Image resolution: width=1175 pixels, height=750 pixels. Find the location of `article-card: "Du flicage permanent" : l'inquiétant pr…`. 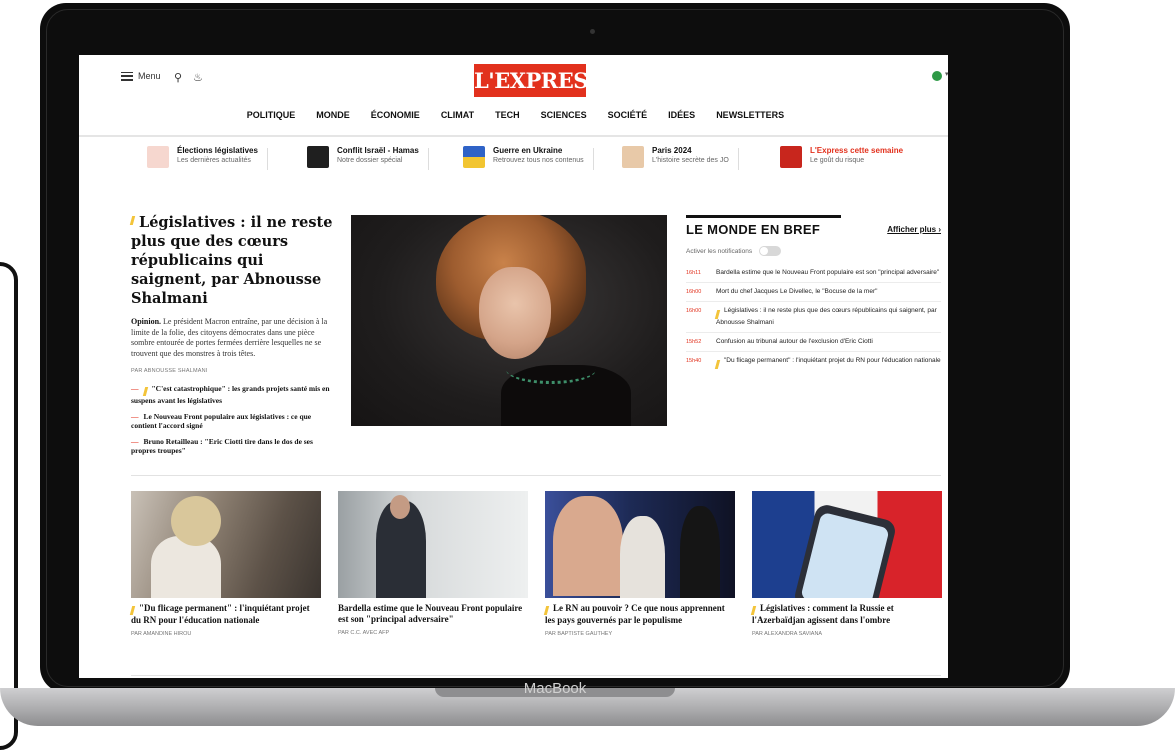

article-card: "Du flicage permanent" : l'inquiétant pr… is located at coordinates (225, 564).